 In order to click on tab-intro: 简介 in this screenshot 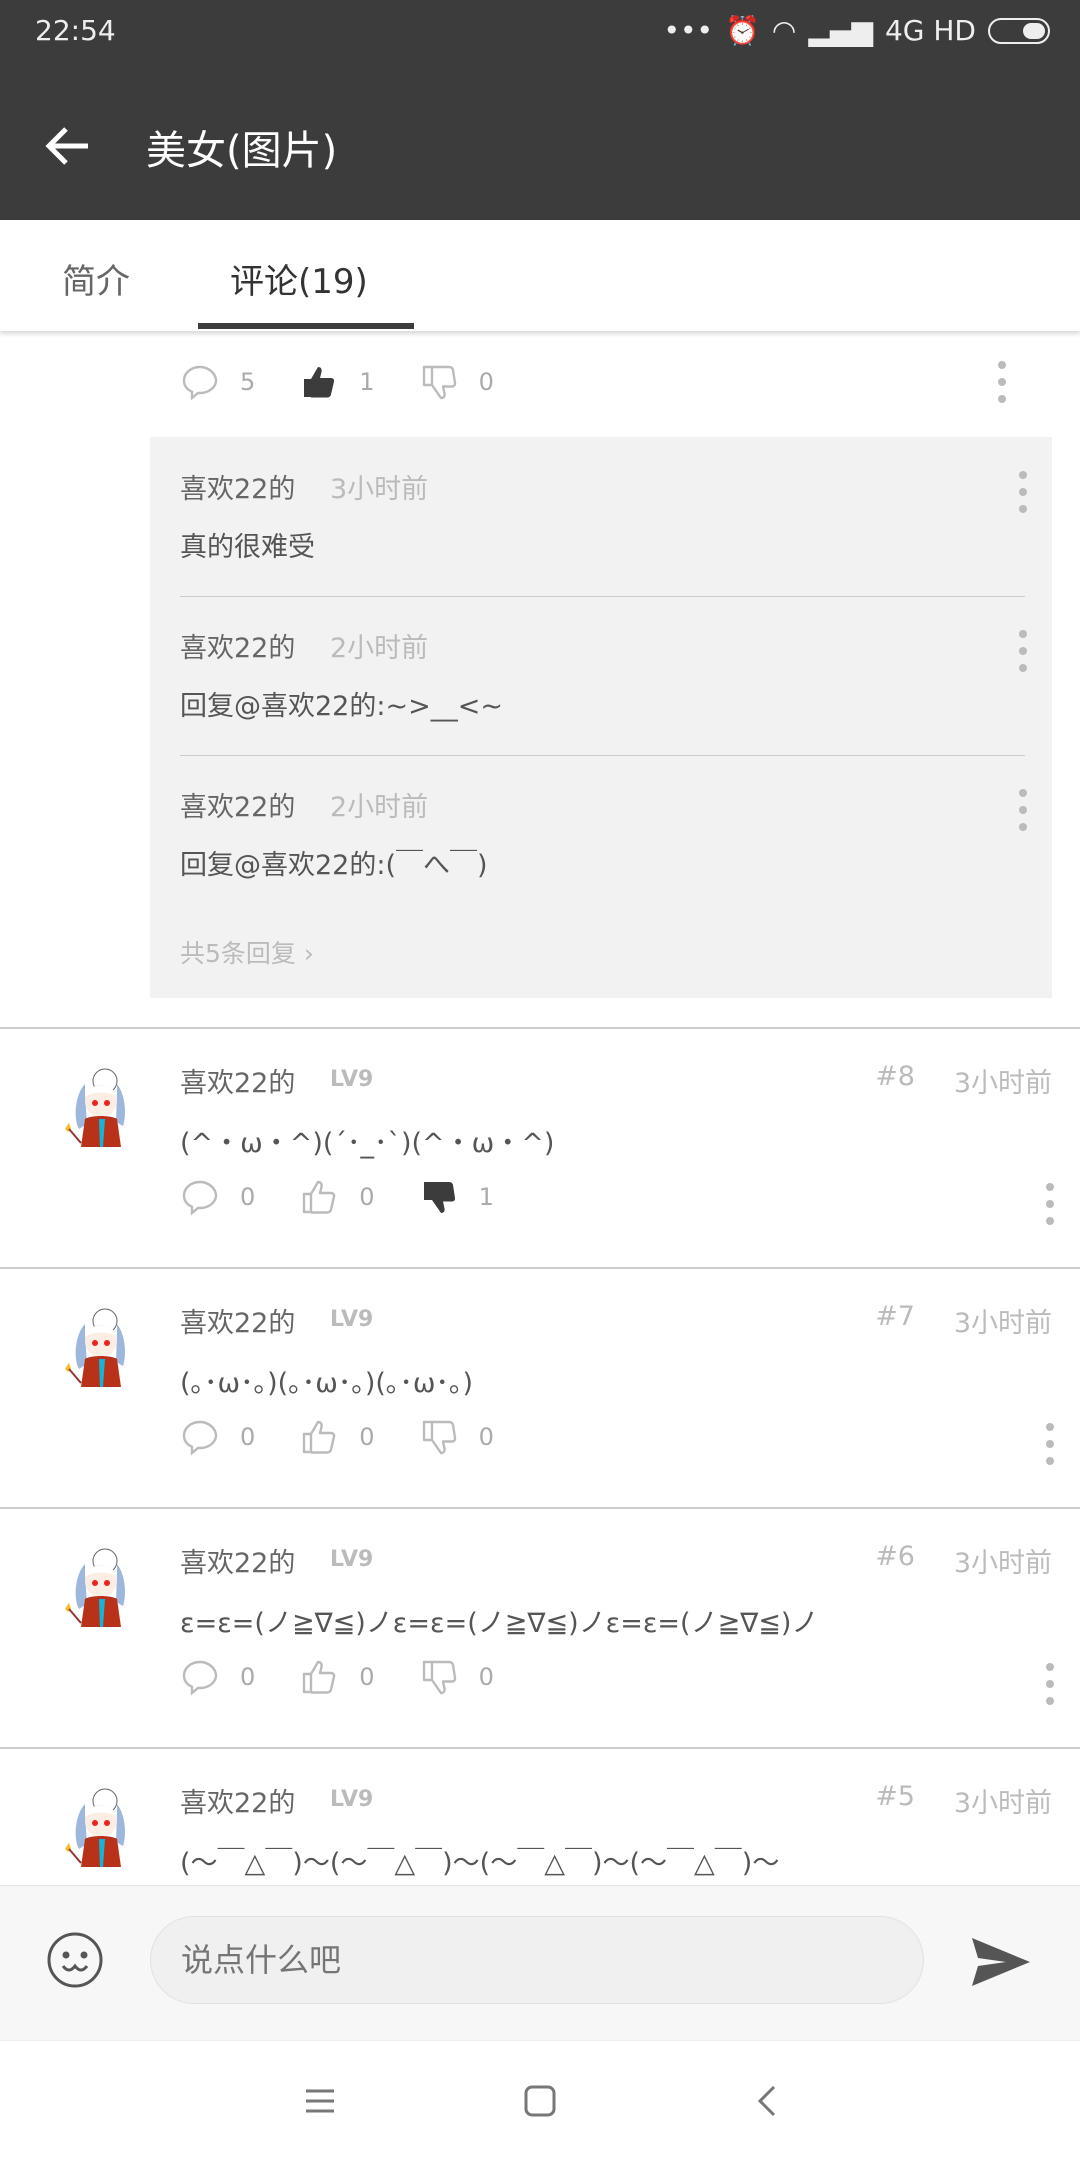, I will do `click(96, 278)`.